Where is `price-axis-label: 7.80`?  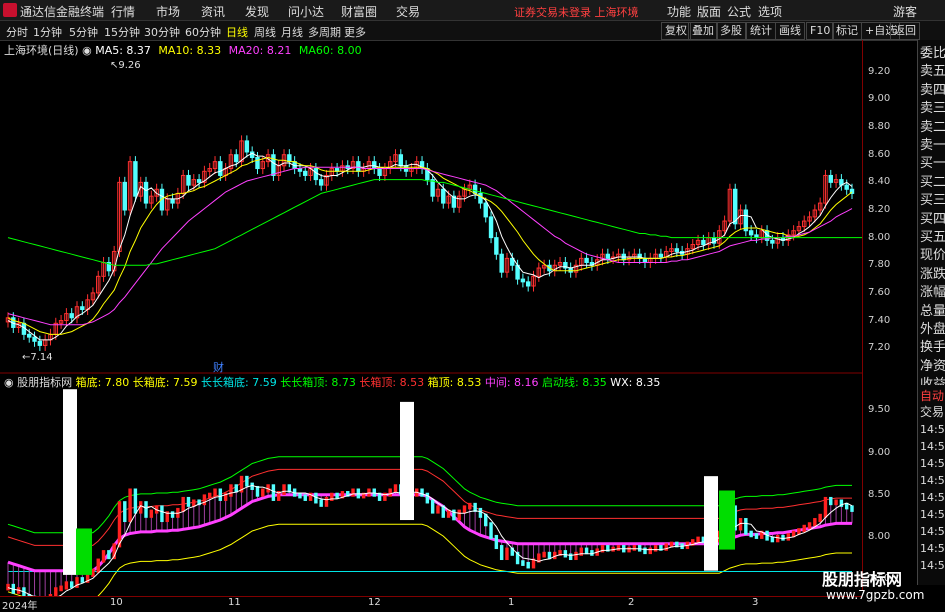
price-axis-label: 7.80 is located at coordinates (879, 264).